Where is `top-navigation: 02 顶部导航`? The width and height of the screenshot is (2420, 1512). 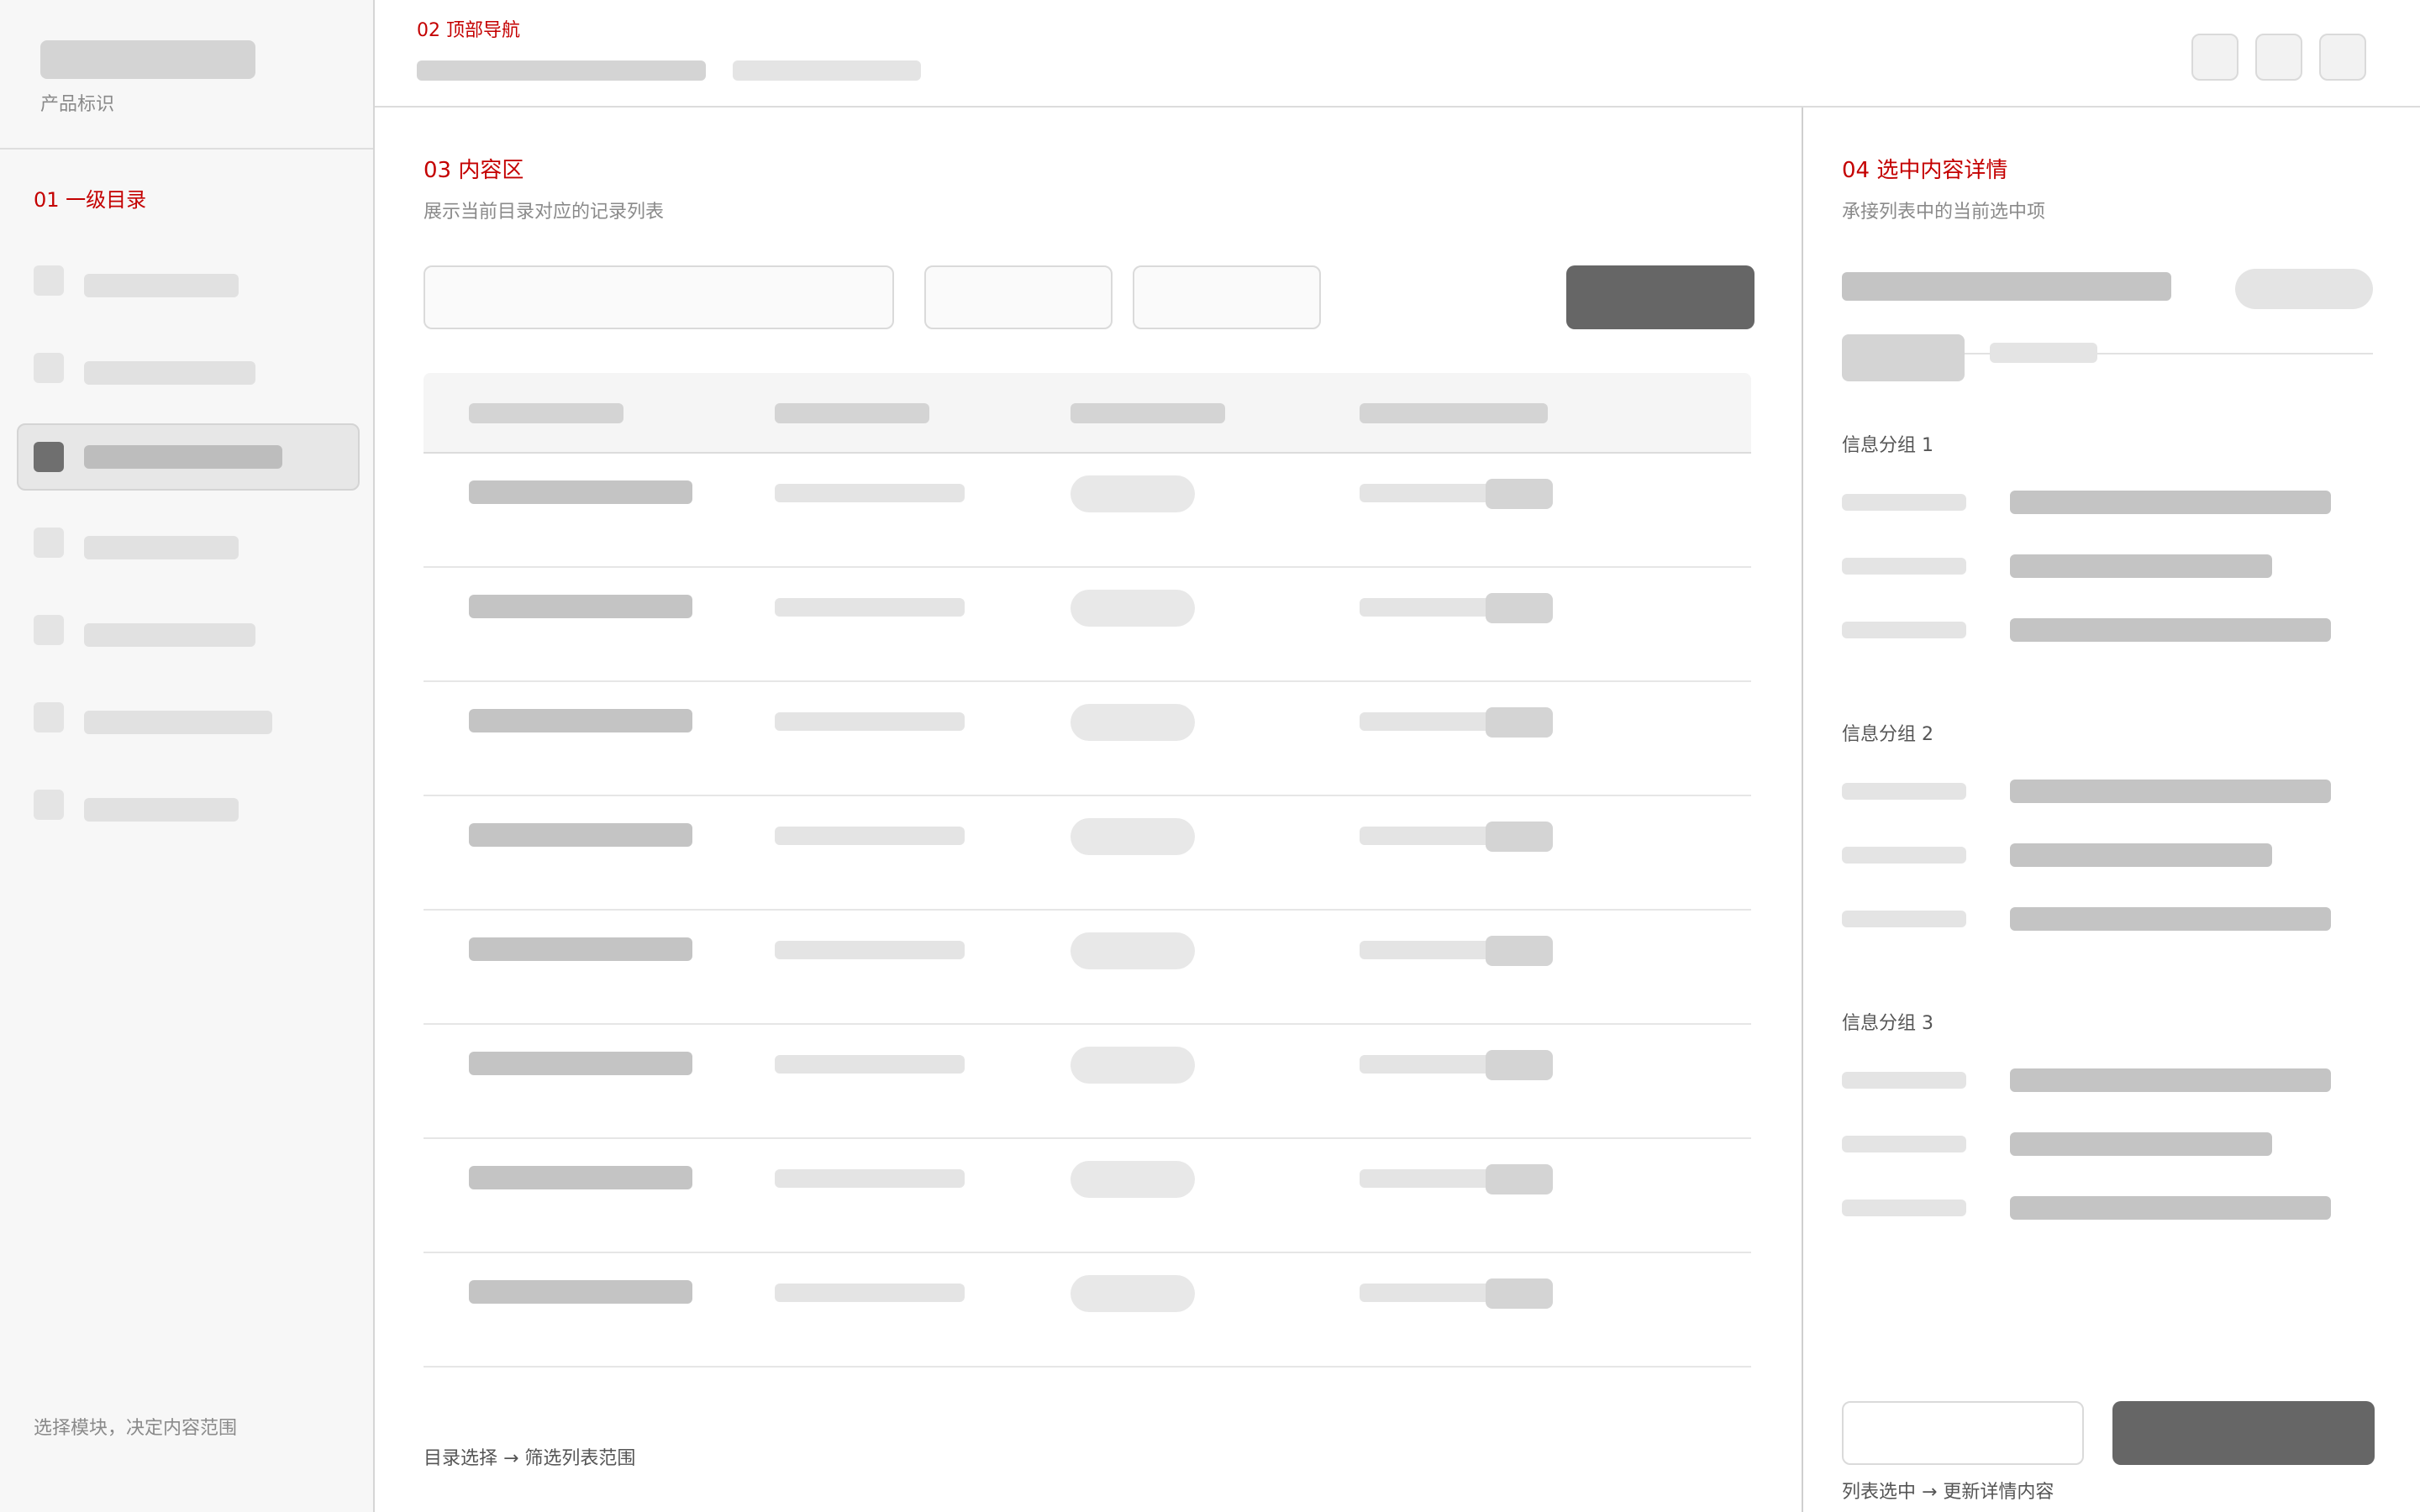 top-navigation: 02 顶部导航 is located at coordinates (1397, 54).